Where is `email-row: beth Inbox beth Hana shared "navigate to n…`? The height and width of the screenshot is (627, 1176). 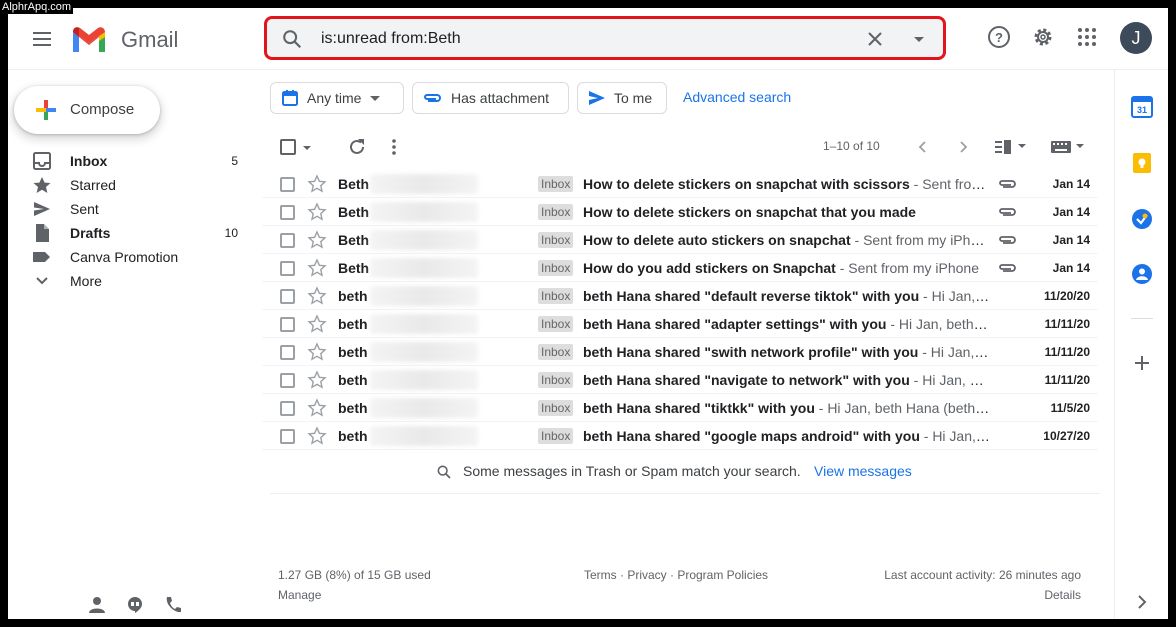
email-row: beth Inbox beth Hana shared "navigate to n… is located at coordinates (680, 380).